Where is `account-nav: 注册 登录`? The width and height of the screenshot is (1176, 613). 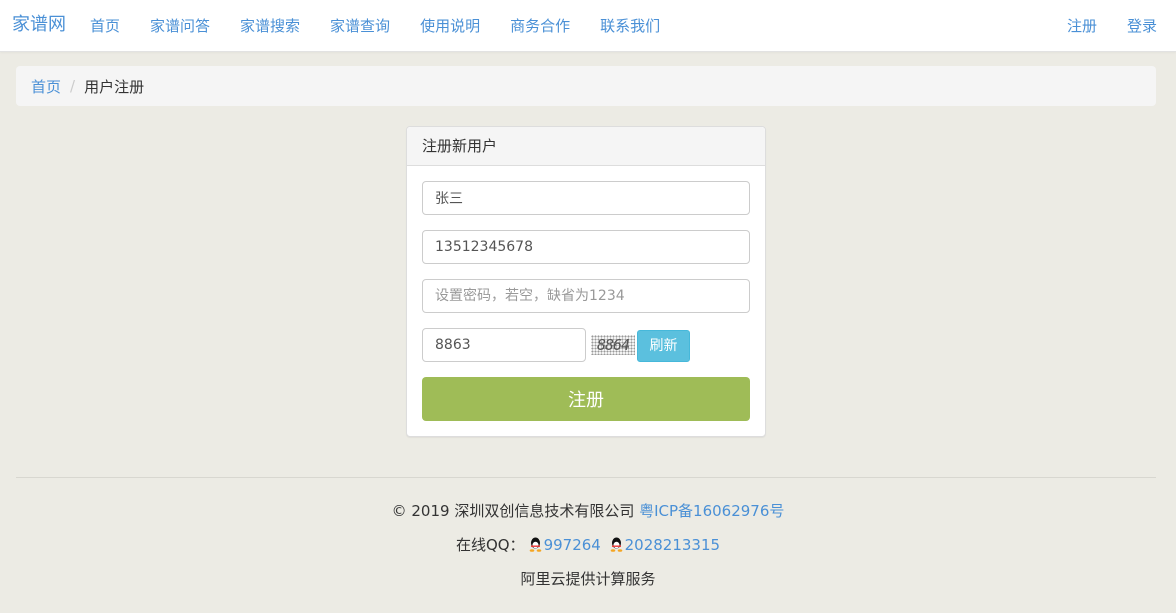
account-nav: 注册 登录 is located at coordinates (1112, 26).